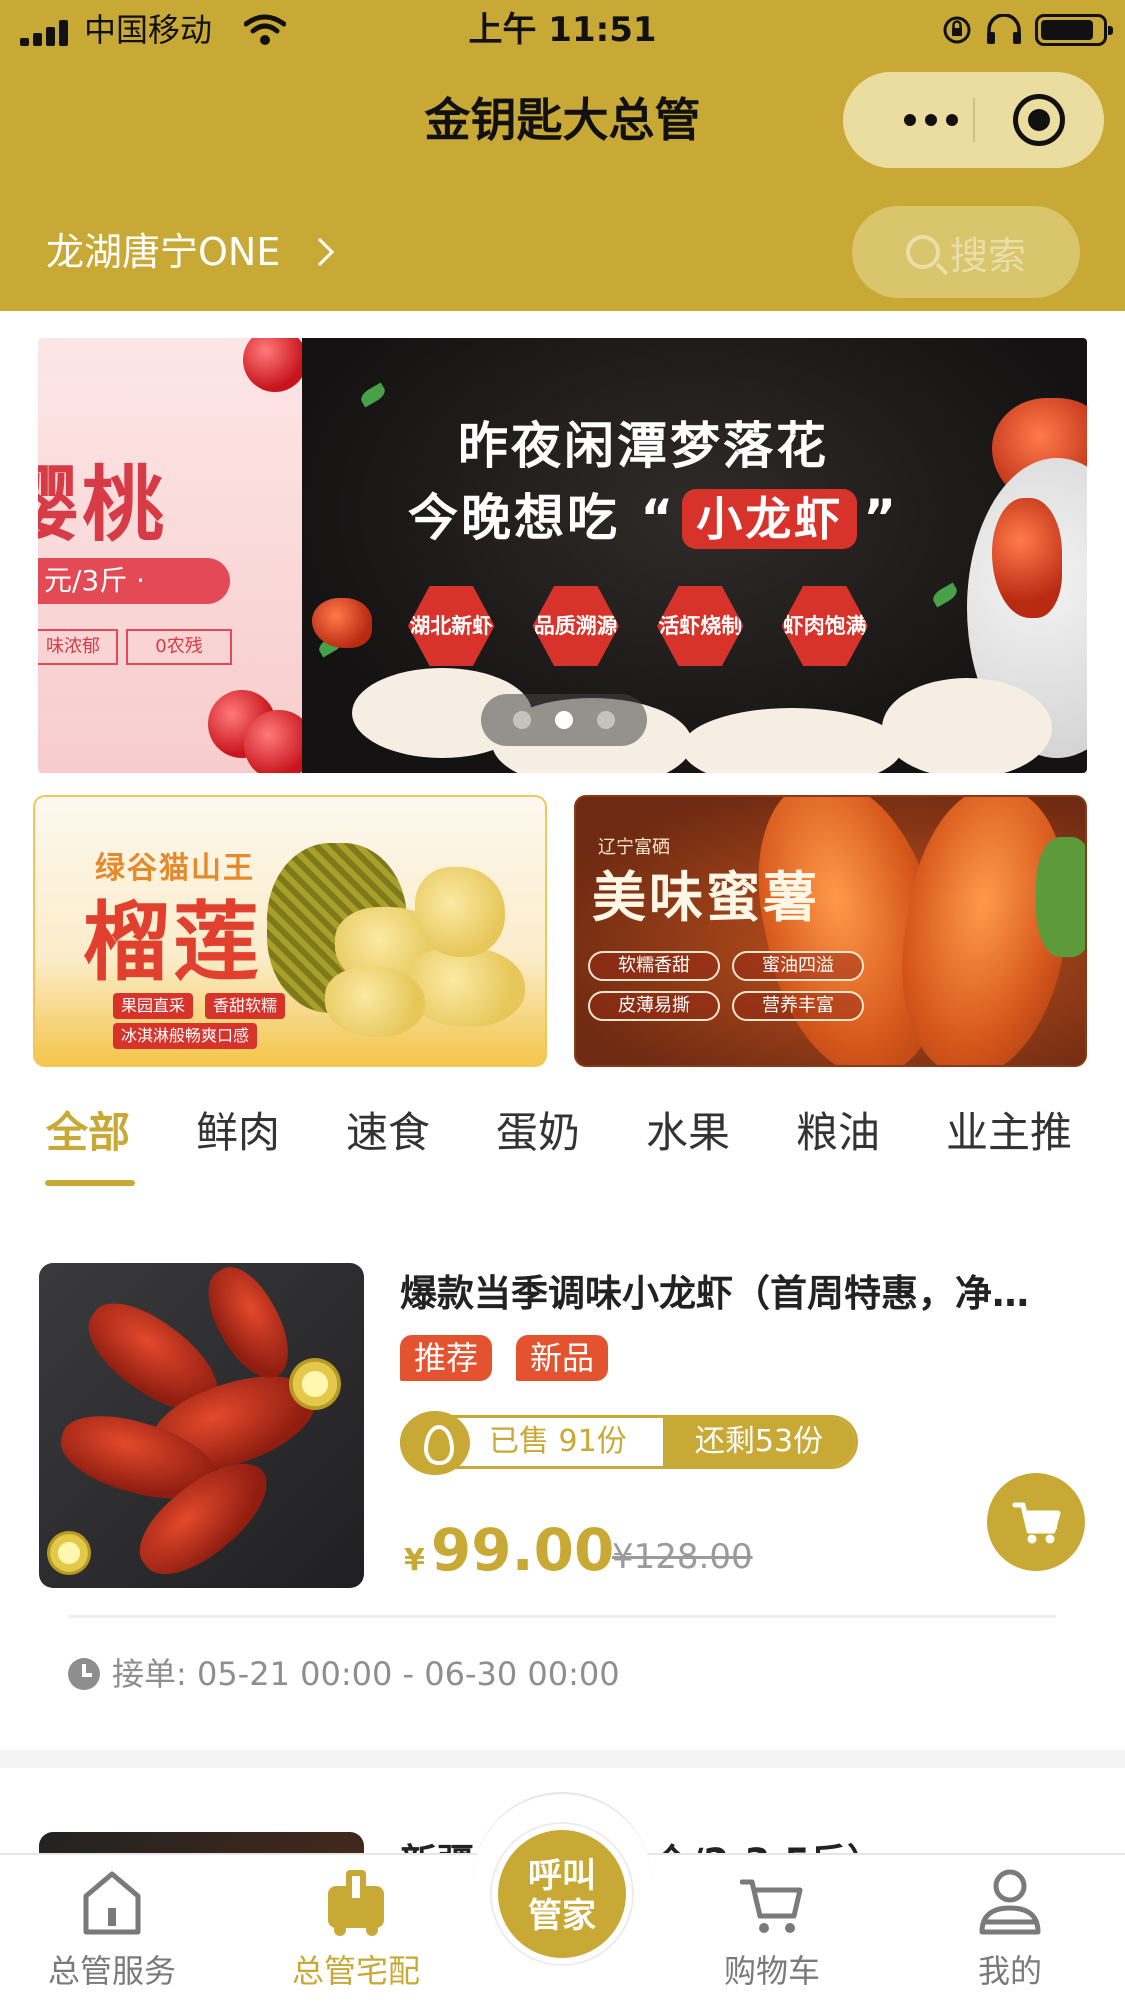 The height and width of the screenshot is (2001, 1125). What do you see at coordinates (562, 1759) in the screenshot?
I see `section-separator` at bounding box center [562, 1759].